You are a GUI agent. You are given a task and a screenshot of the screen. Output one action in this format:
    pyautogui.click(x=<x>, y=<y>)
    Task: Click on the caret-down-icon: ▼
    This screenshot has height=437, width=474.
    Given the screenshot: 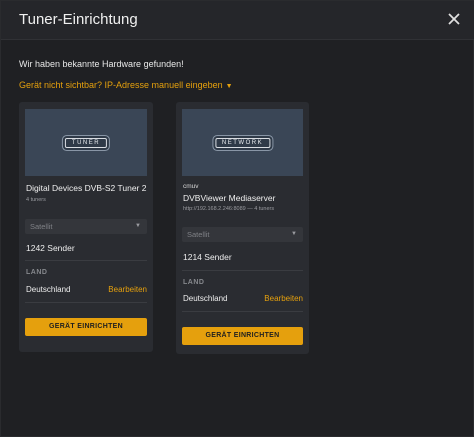 What is the action you would take?
    pyautogui.click(x=229, y=86)
    